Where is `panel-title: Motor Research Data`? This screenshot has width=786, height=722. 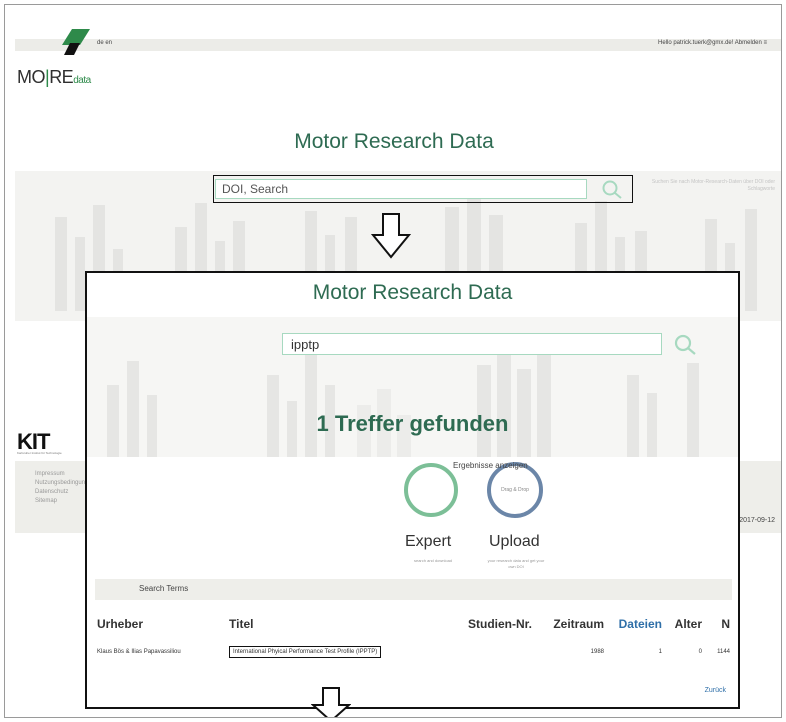 panel-title: Motor Research Data is located at coordinates (412, 292).